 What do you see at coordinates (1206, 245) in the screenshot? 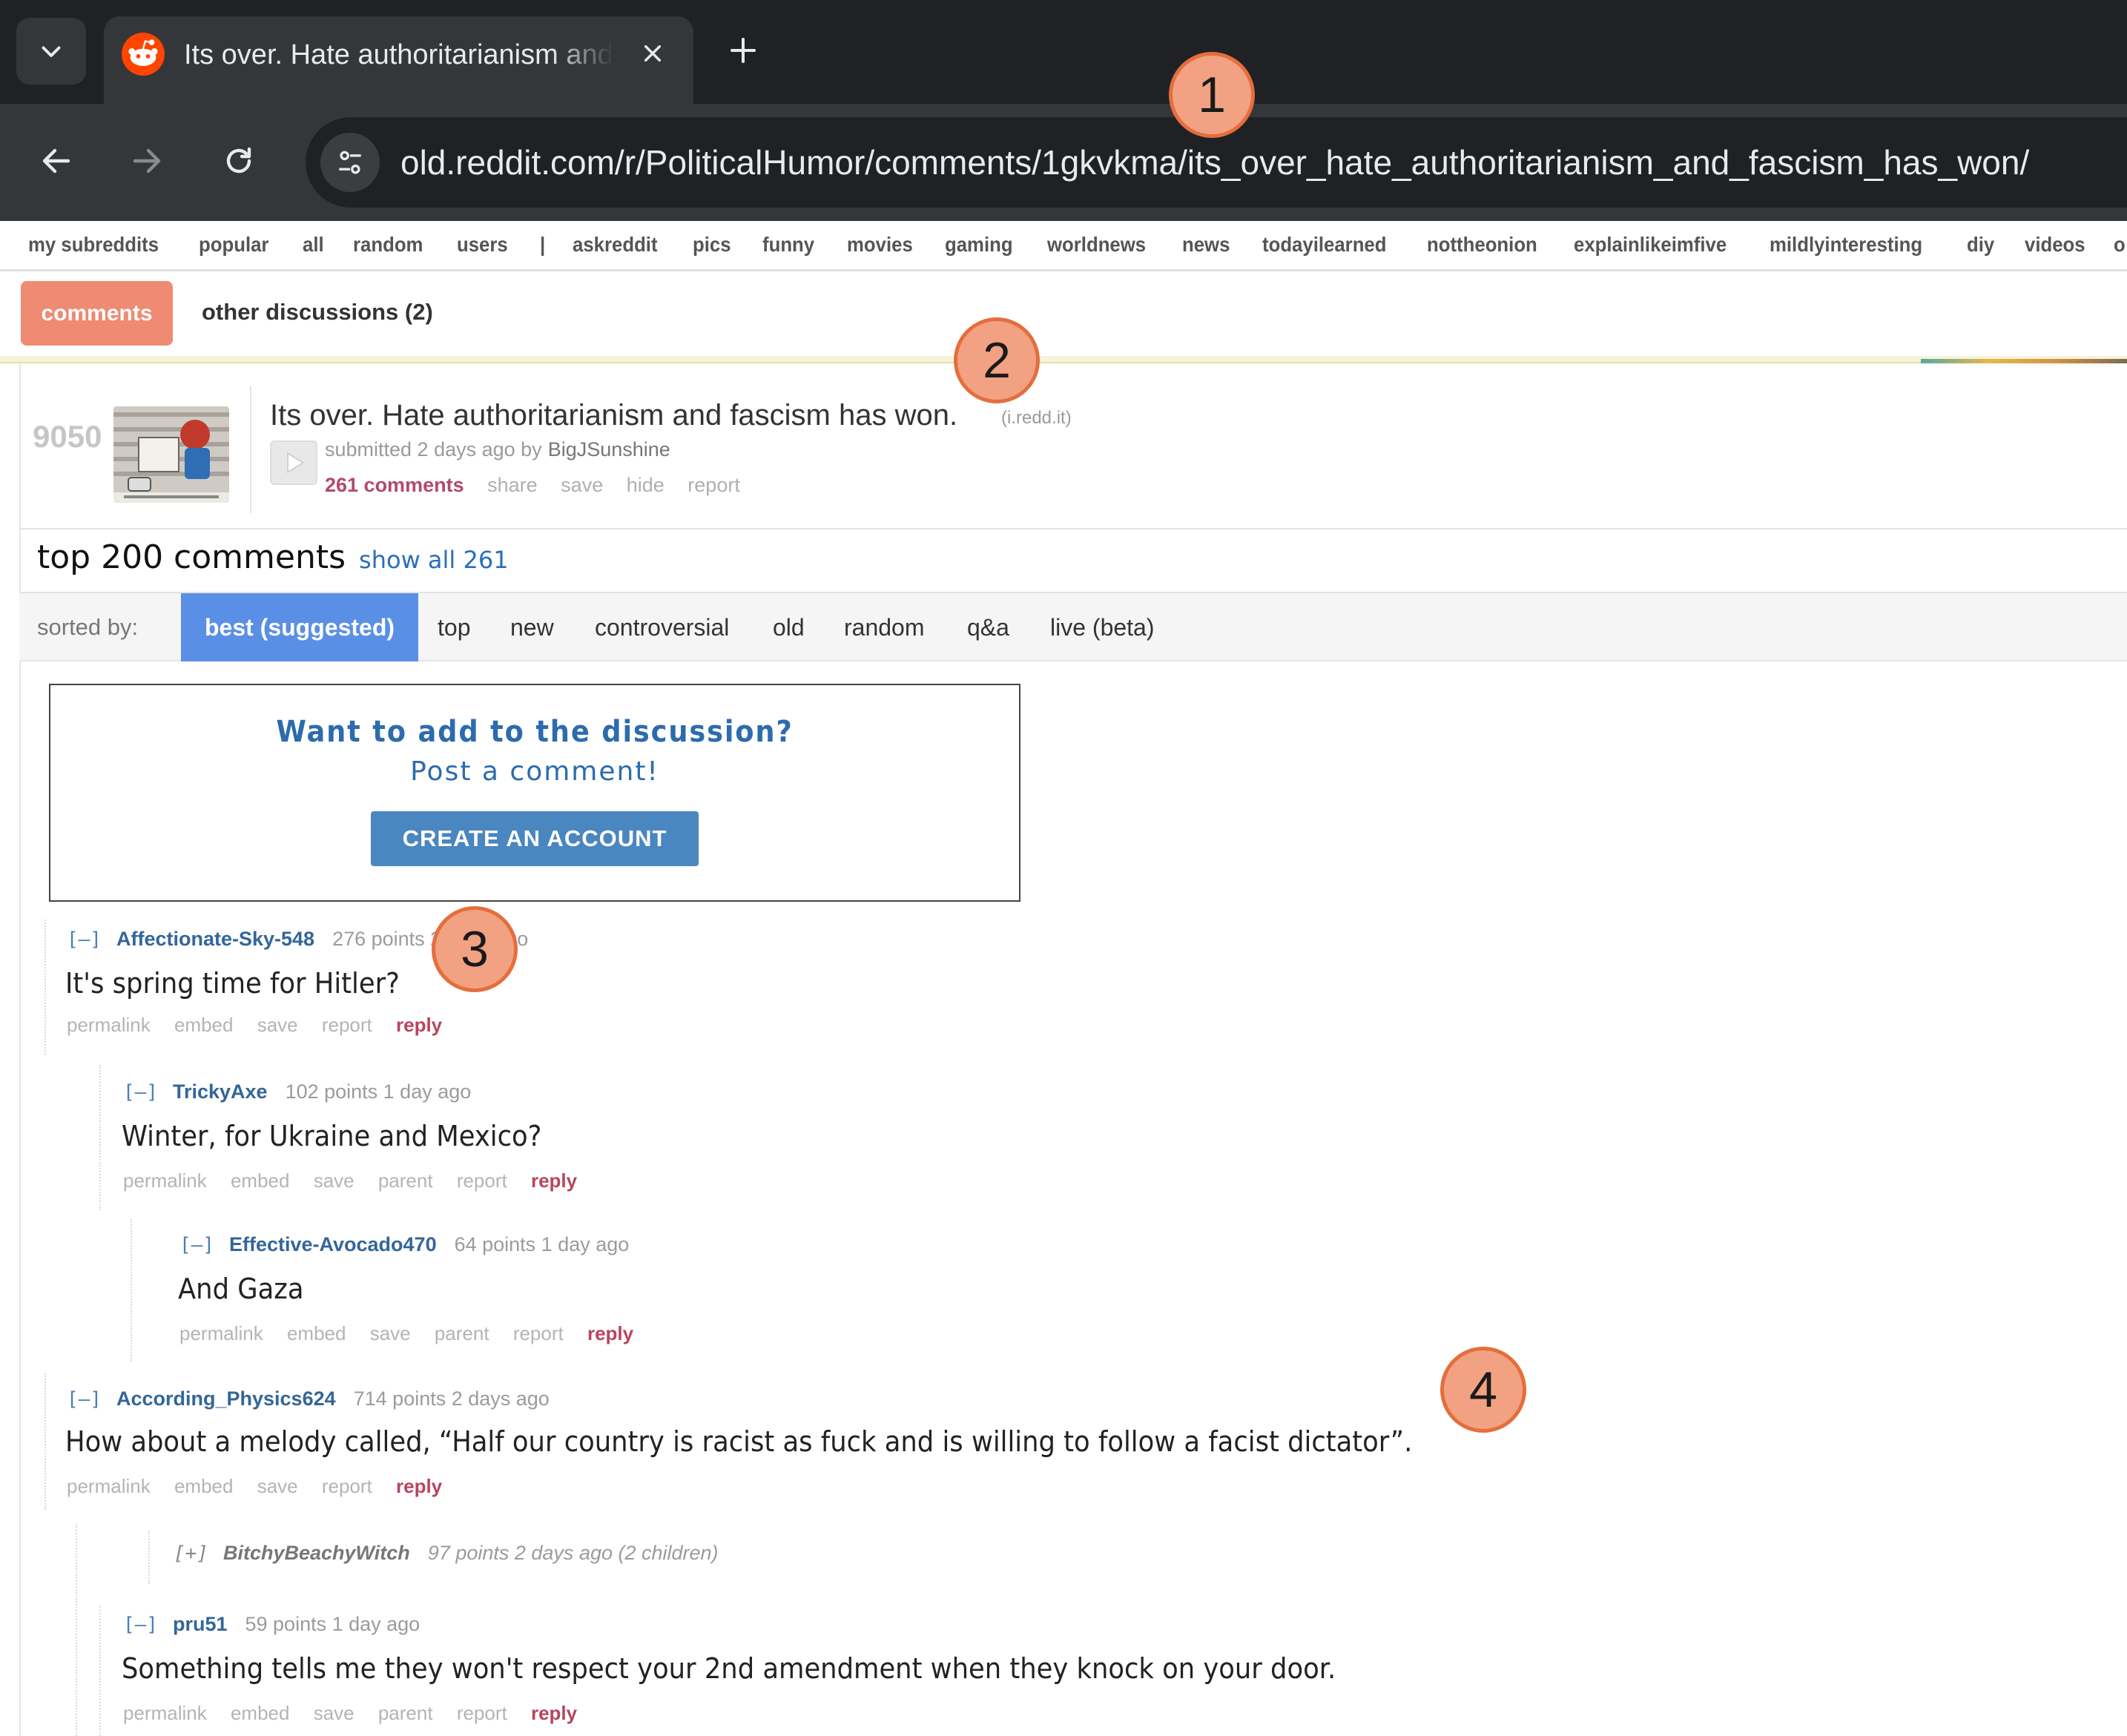
I see `sr-link-news: news` at bounding box center [1206, 245].